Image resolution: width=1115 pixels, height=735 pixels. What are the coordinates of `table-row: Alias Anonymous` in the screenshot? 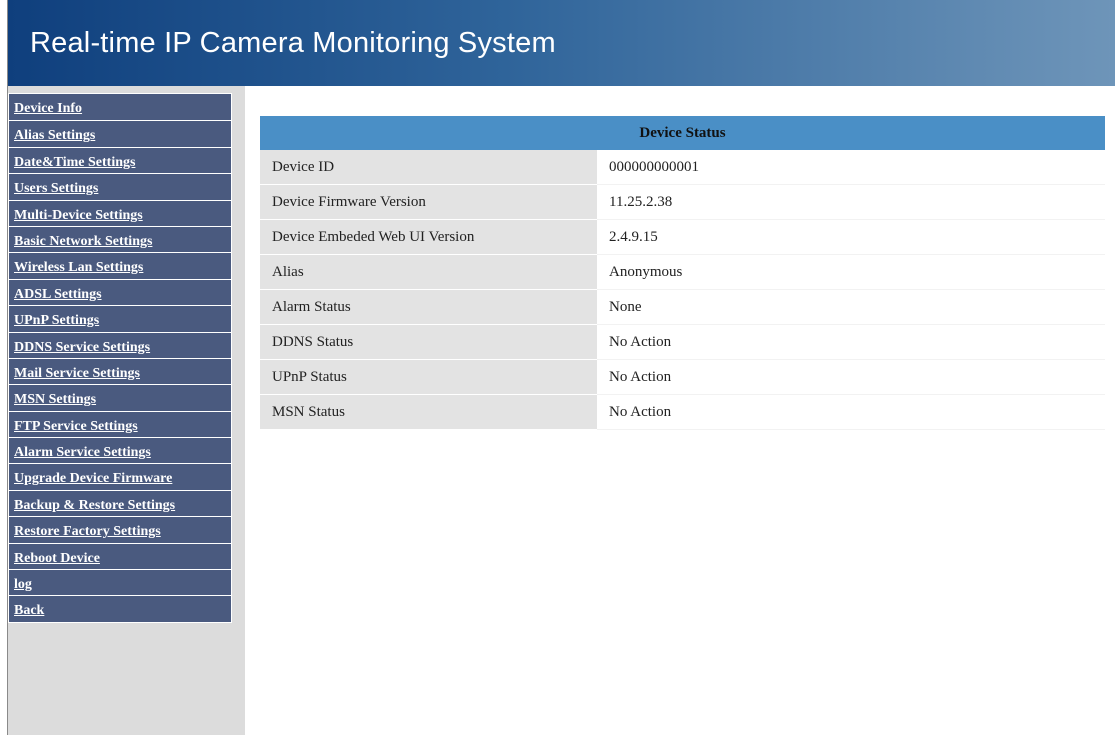 It's located at (682, 272).